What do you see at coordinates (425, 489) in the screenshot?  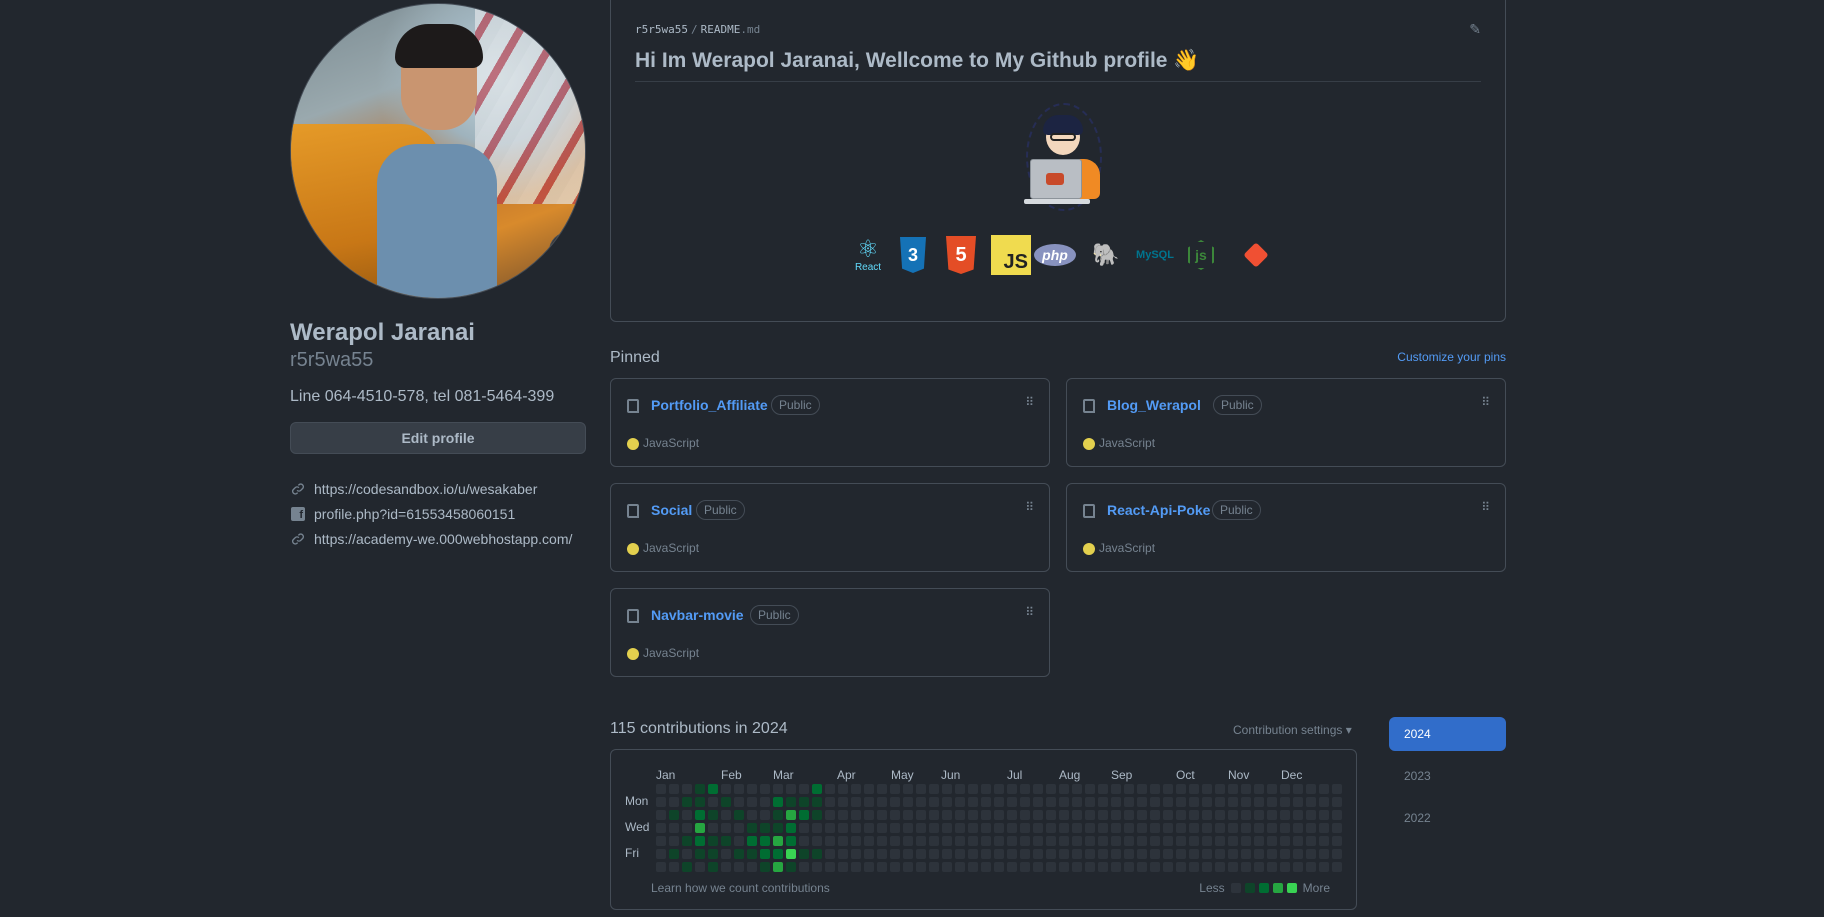 I see `profile-link-text: https://codesandbox.io/u/wesakaber` at bounding box center [425, 489].